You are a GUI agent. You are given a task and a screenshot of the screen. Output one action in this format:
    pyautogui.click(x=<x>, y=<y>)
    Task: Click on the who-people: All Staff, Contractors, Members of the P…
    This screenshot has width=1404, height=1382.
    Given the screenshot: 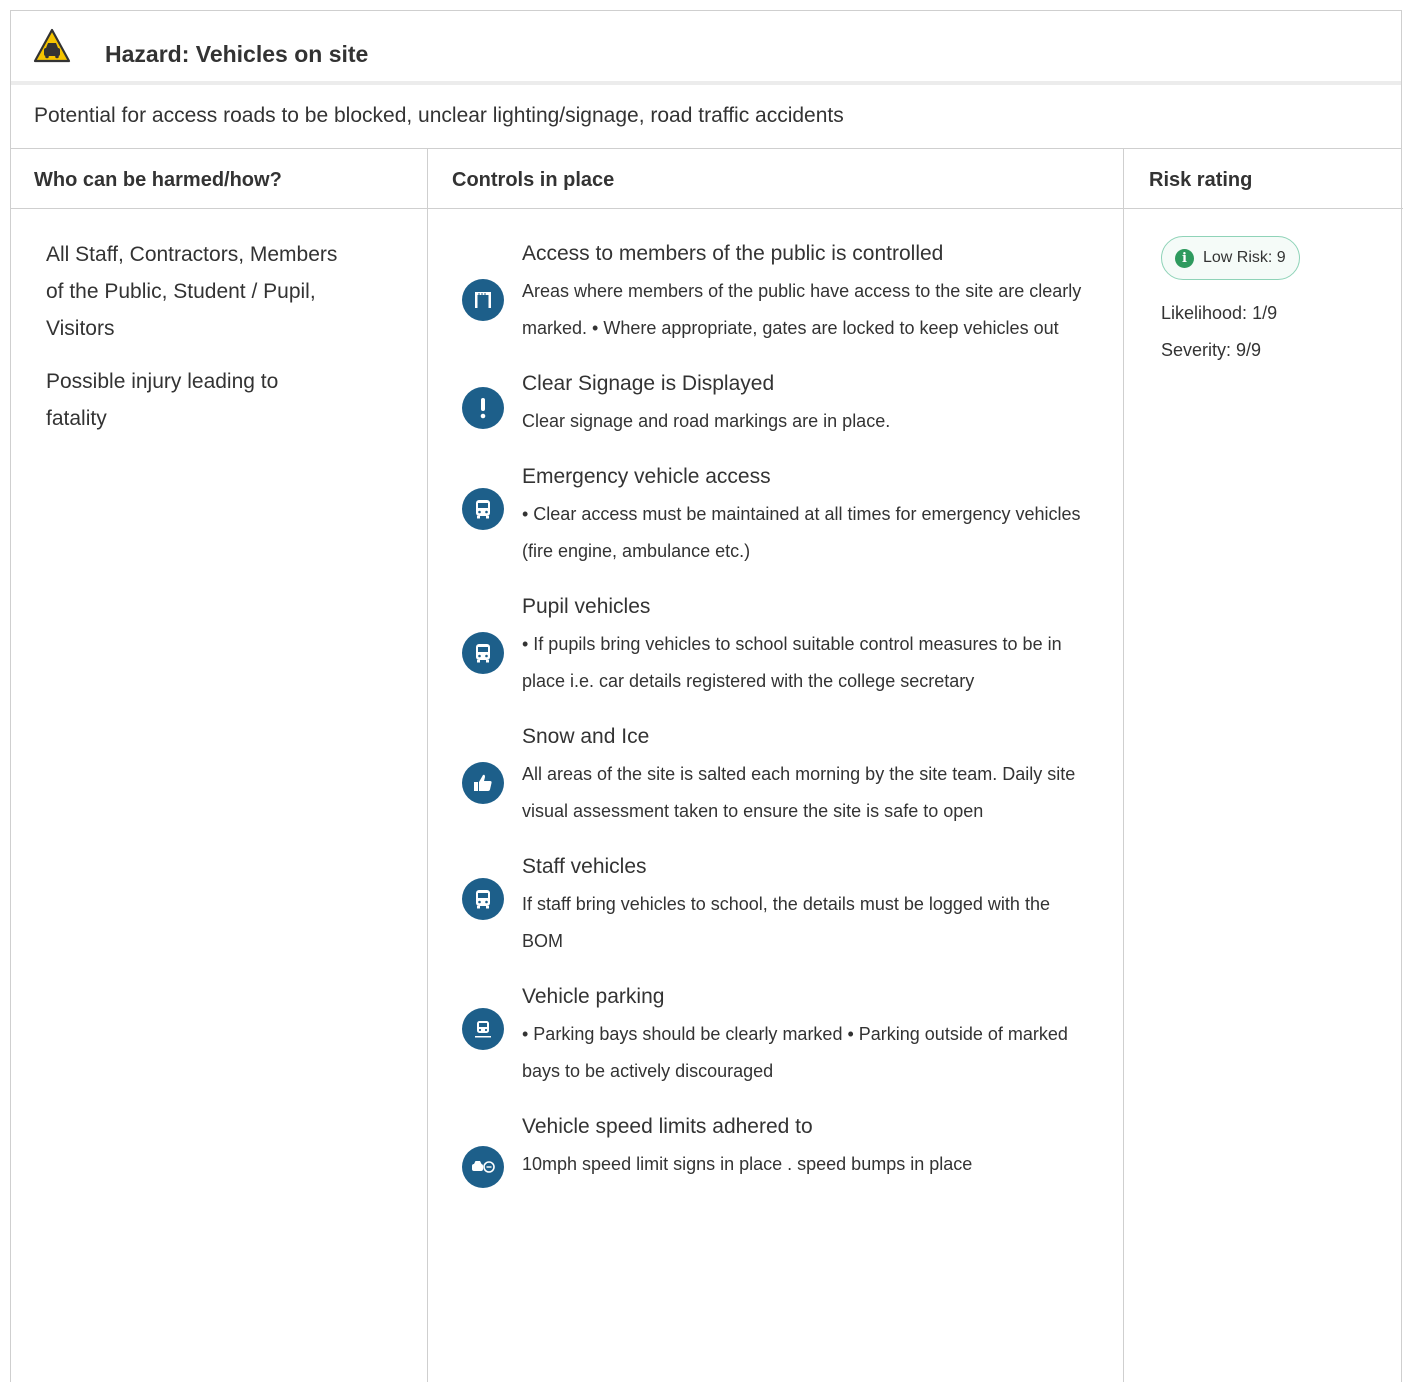 What is the action you would take?
    pyautogui.click(x=192, y=291)
    